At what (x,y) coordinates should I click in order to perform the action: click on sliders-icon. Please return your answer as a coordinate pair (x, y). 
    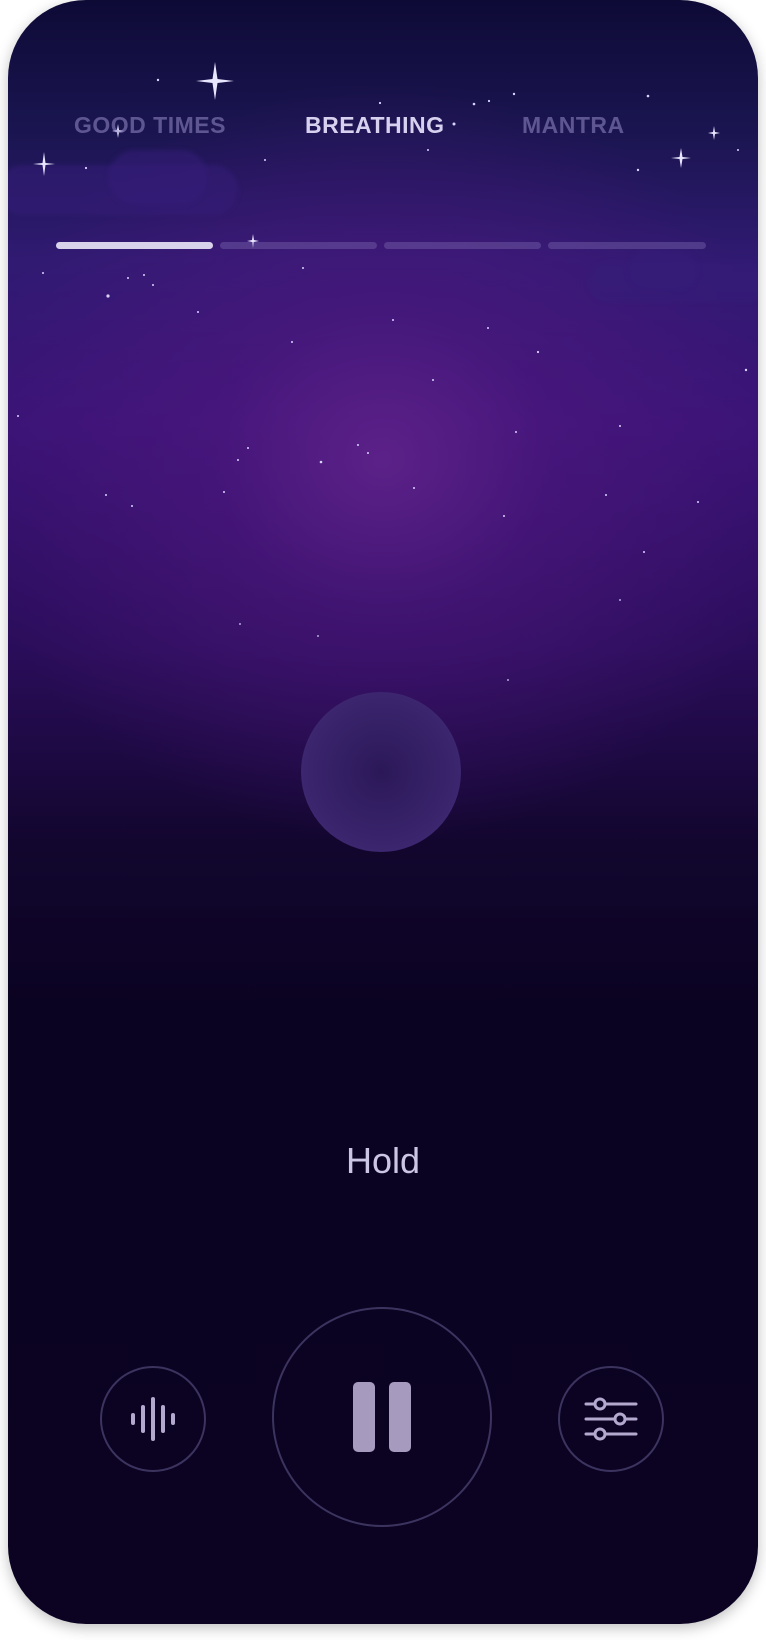
    Looking at the image, I should click on (611, 1419).